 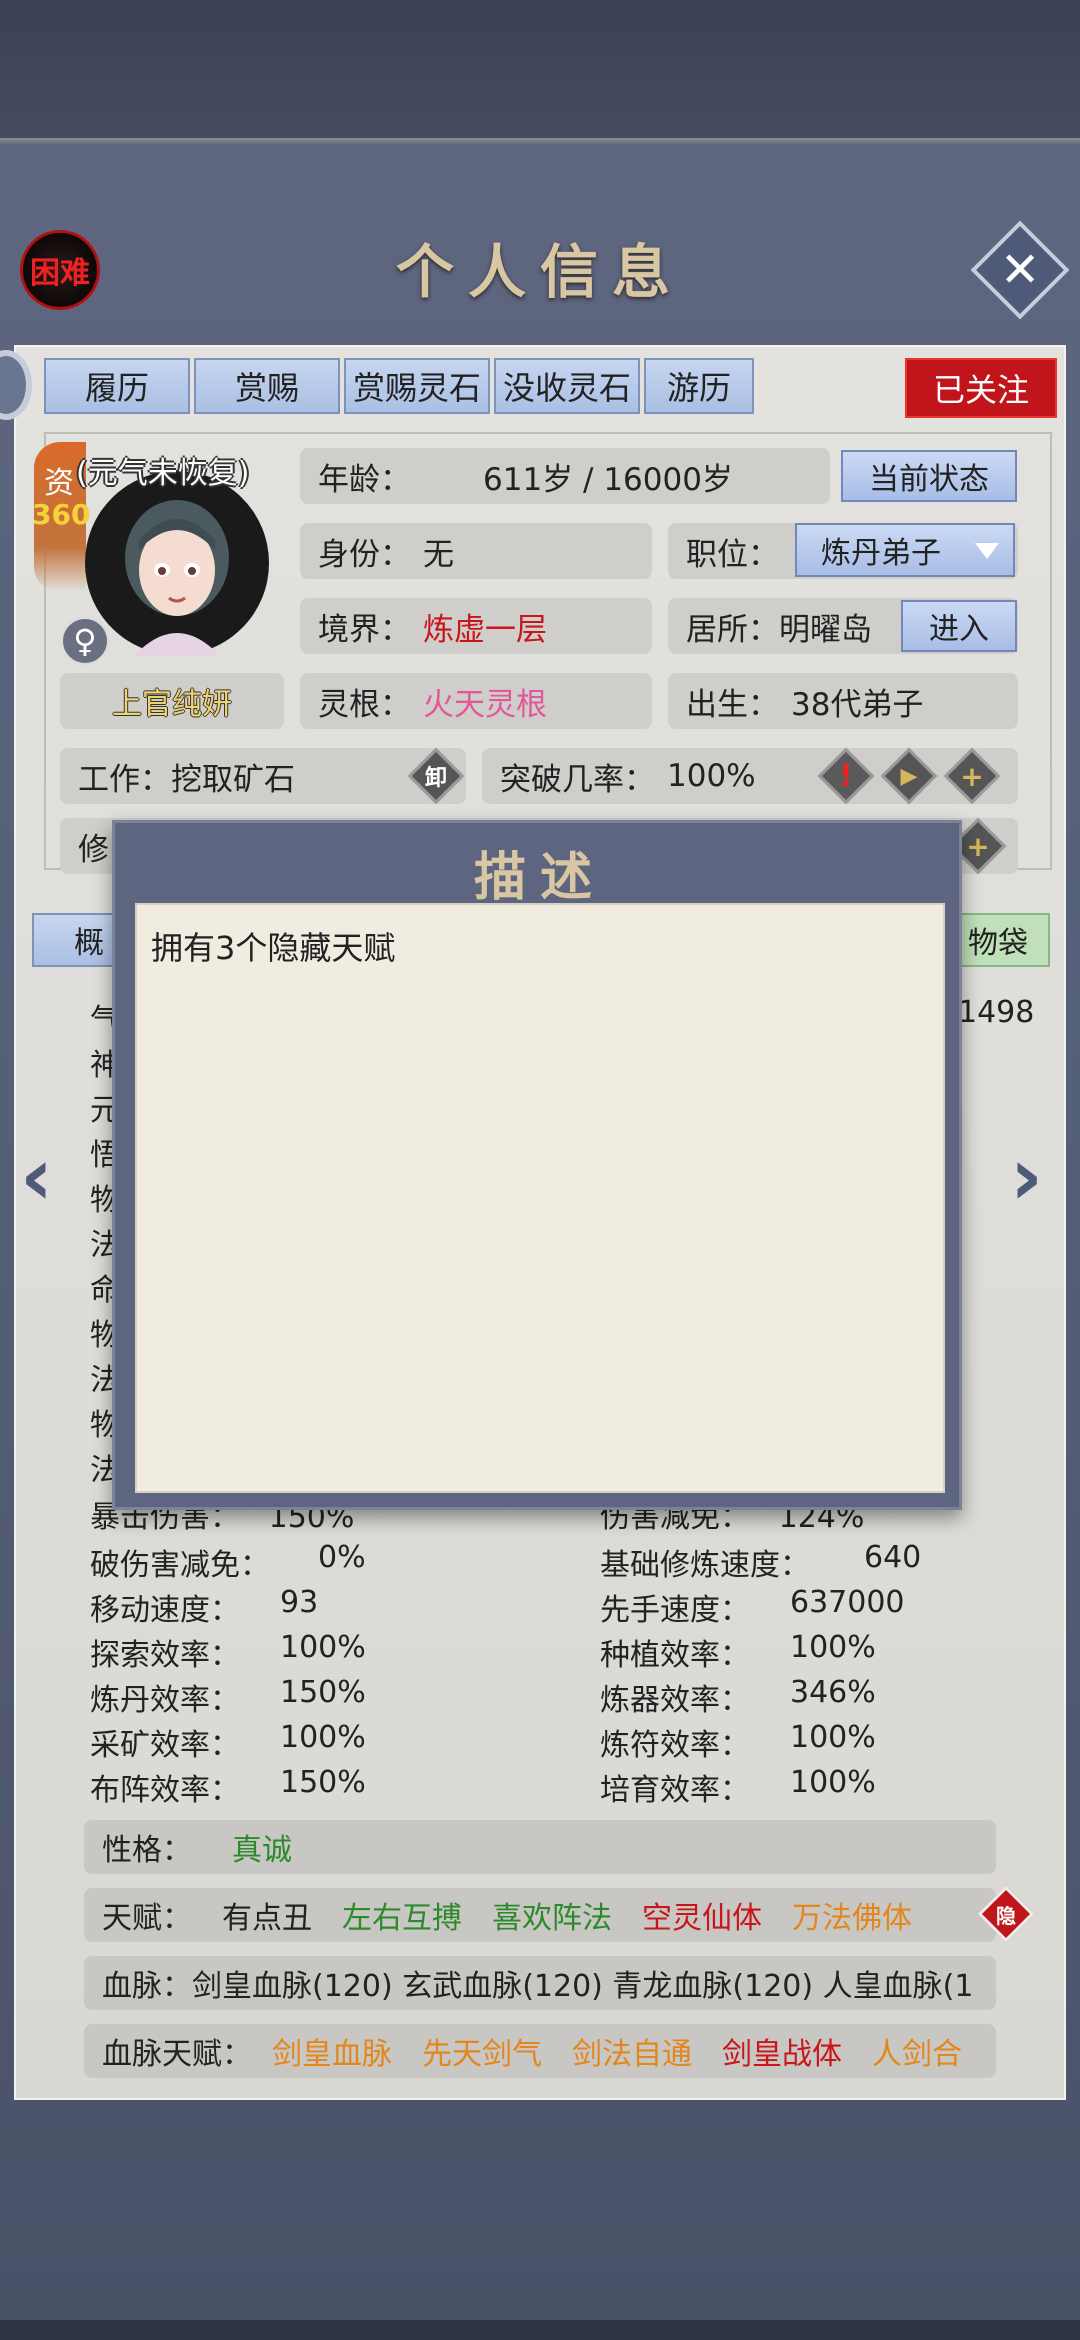 What do you see at coordinates (917, 2051) in the screenshot?
I see `bloodline-talent-item: 人剑合` at bounding box center [917, 2051].